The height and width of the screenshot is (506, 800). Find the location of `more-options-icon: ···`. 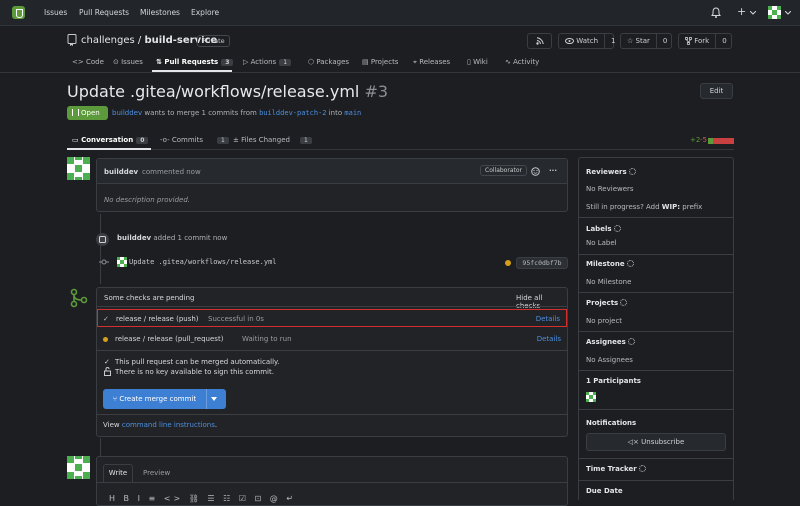

more-options-icon: ··· is located at coordinates (553, 171).